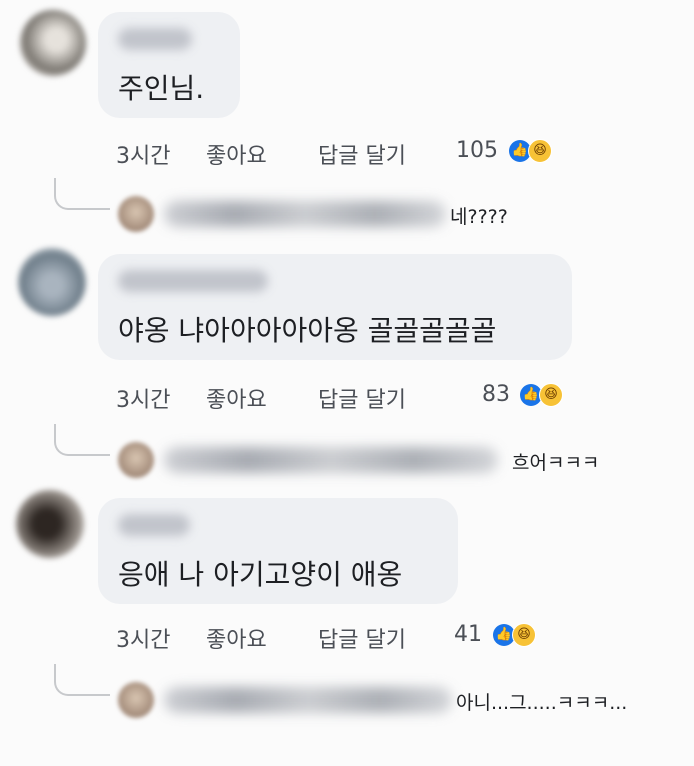 This screenshot has height=766, width=694. What do you see at coordinates (468, 634) in the screenshot?
I see `reaction-count: 41` at bounding box center [468, 634].